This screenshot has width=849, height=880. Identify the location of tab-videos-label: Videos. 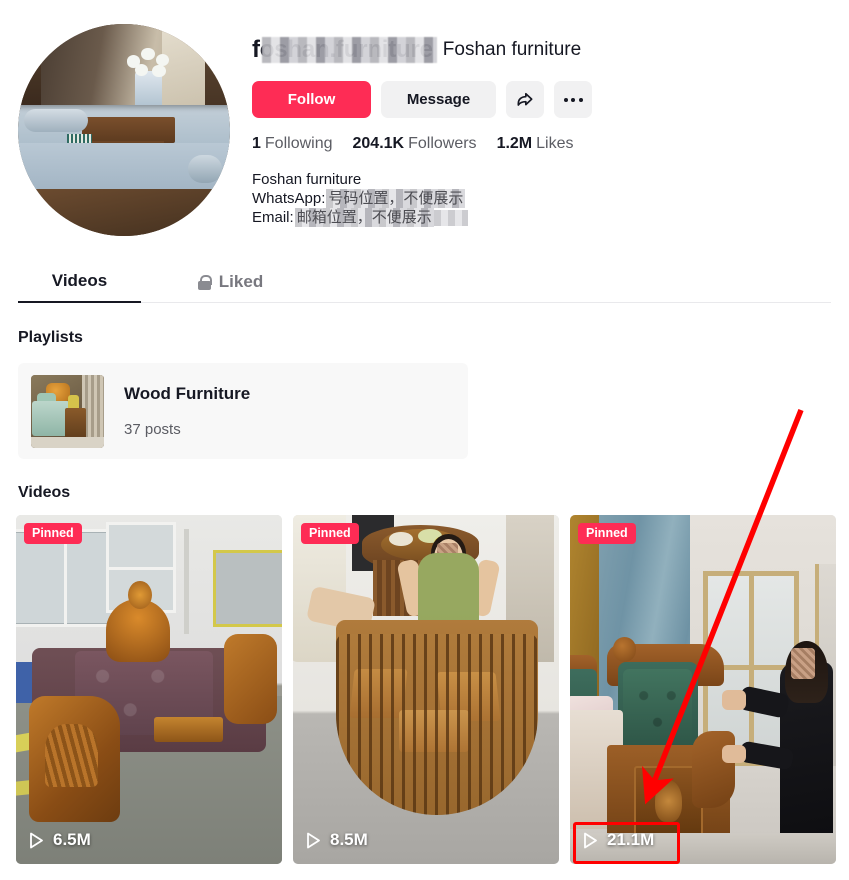
(79, 280).